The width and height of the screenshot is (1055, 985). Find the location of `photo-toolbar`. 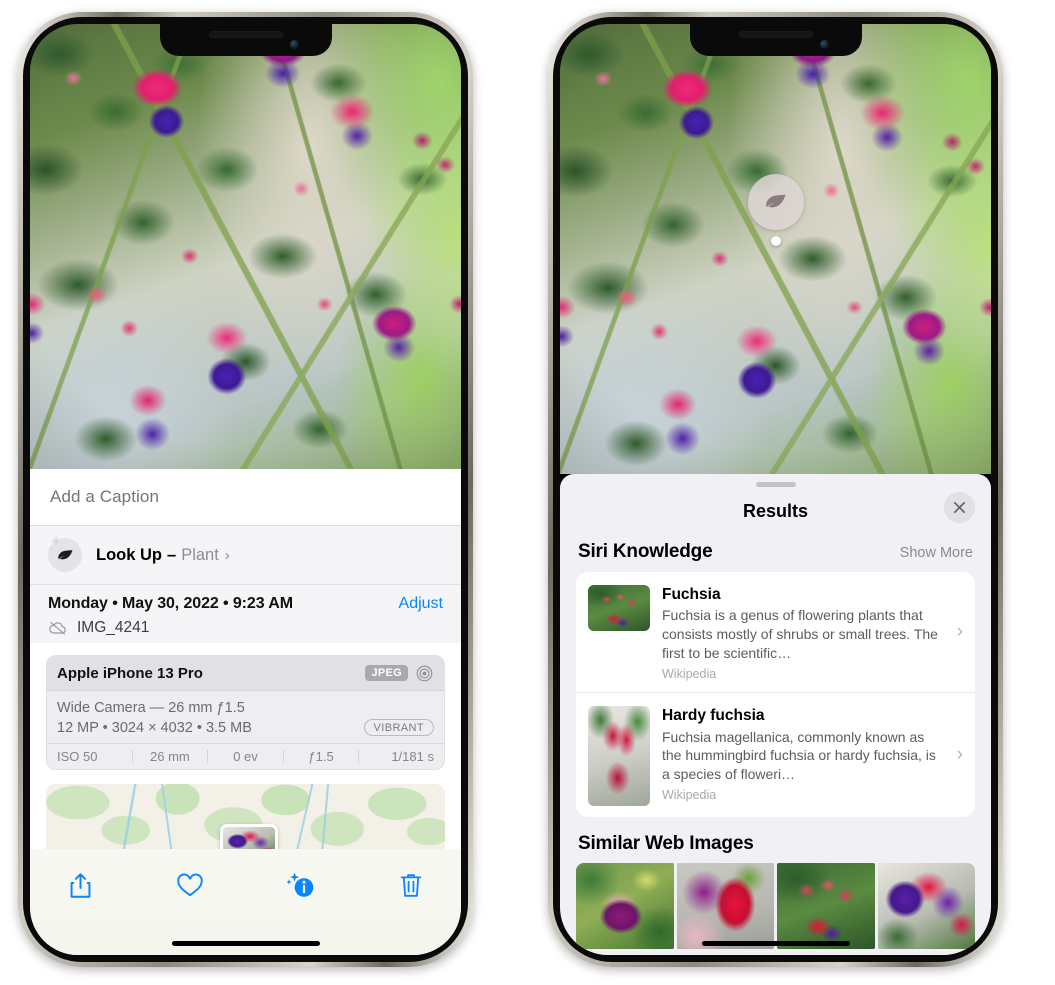

photo-toolbar is located at coordinates (245, 902).